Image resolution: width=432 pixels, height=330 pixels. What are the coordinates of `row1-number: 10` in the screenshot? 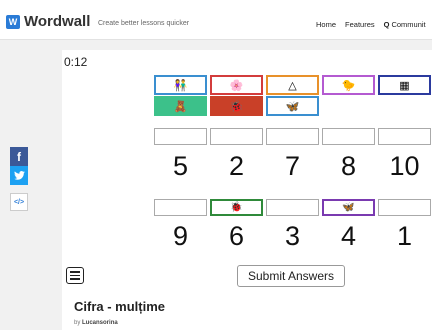 It's located at (404, 166).